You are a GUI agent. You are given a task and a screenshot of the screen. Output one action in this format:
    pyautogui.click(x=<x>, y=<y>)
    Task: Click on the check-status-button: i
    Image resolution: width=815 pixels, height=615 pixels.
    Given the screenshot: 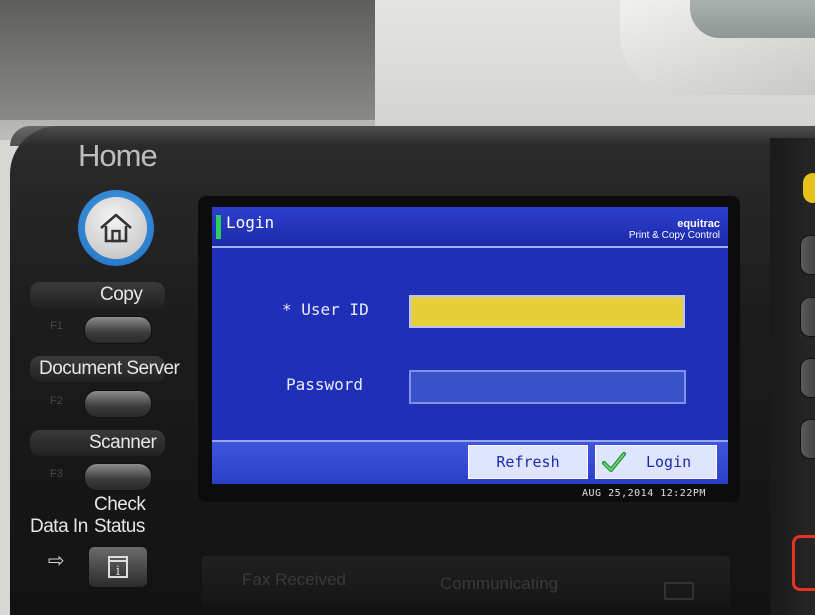 What is the action you would take?
    pyautogui.click(x=118, y=567)
    